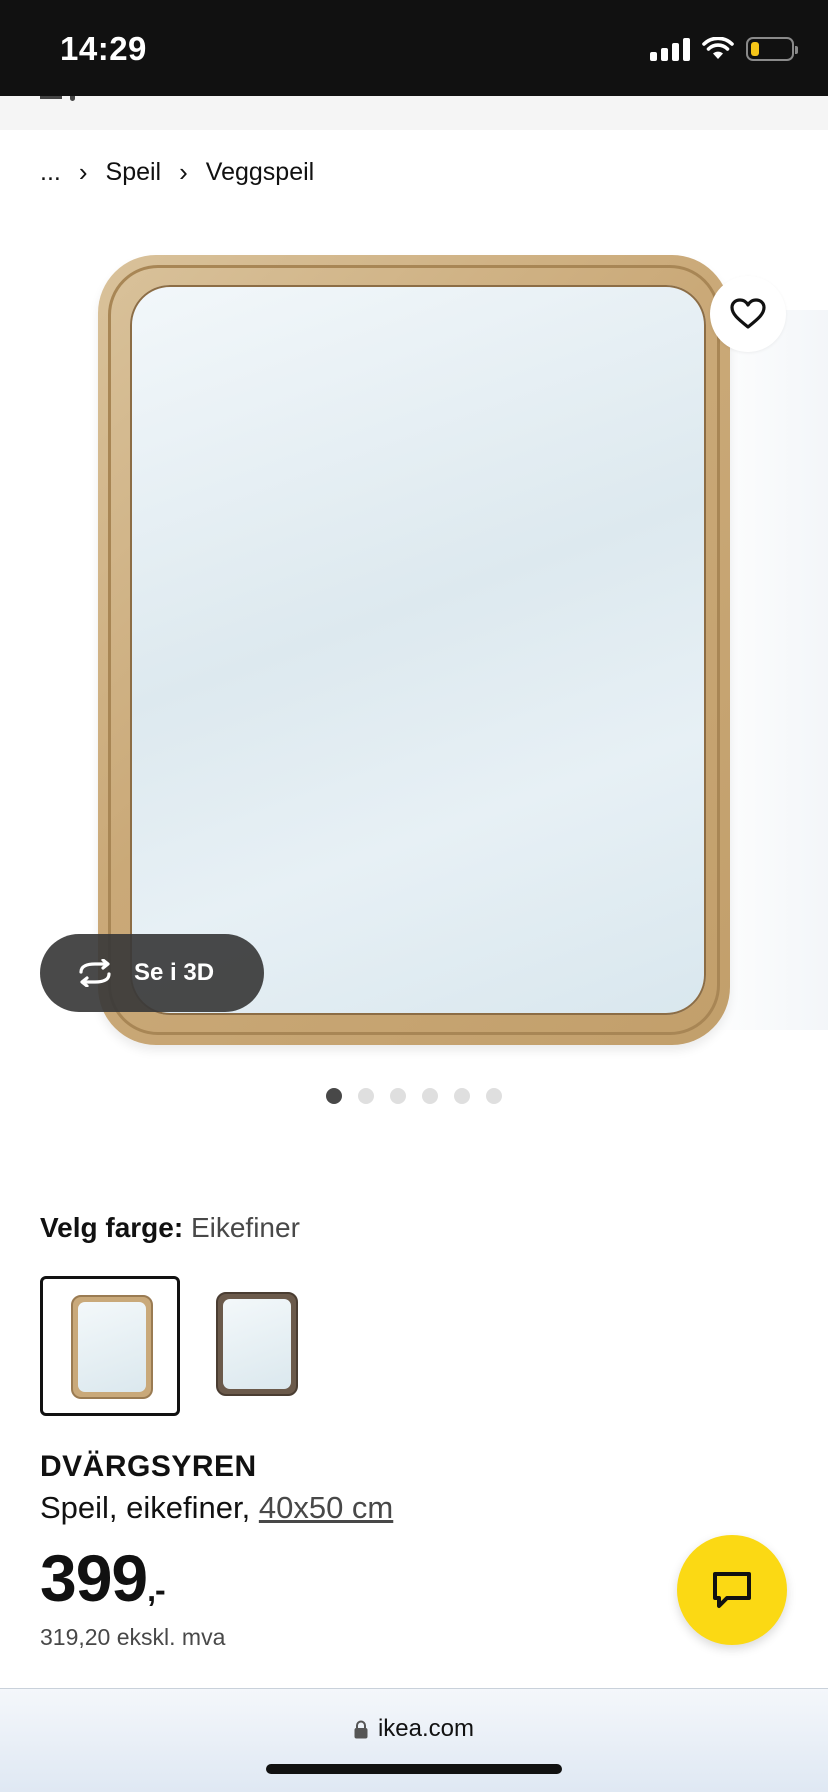 Image resolution: width=828 pixels, height=1792 pixels. I want to click on signal-icon, so click(670, 49).